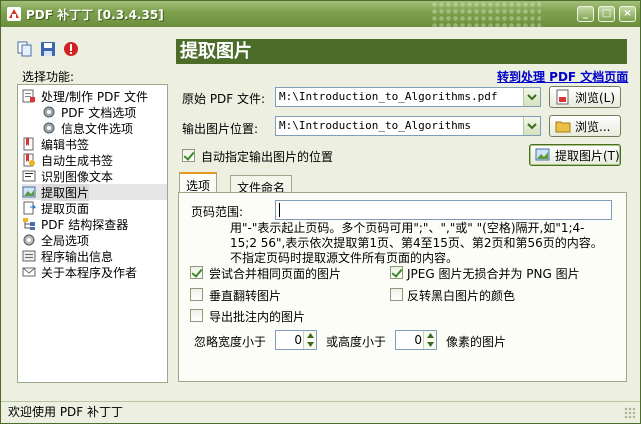 Image resolution: width=641 pixels, height=424 pixels. Describe the element at coordinates (230, 342) in the screenshot. I see `ignore-width-label: 忽略宽度小于` at that location.